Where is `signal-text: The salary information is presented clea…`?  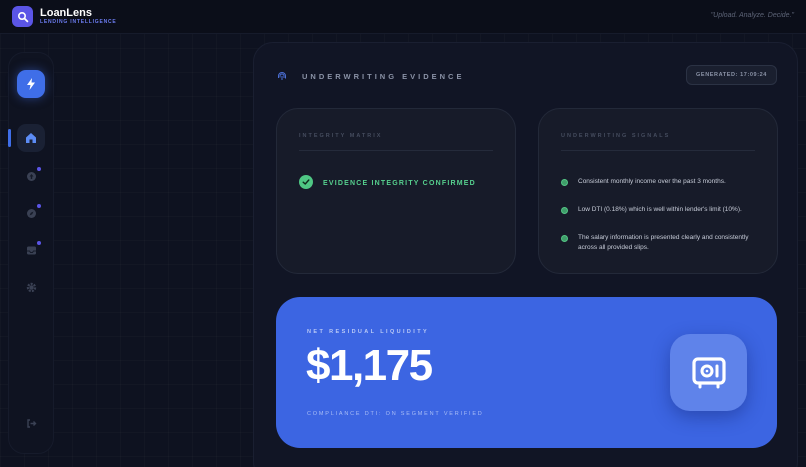 signal-text: The salary information is presented clea… is located at coordinates (663, 242).